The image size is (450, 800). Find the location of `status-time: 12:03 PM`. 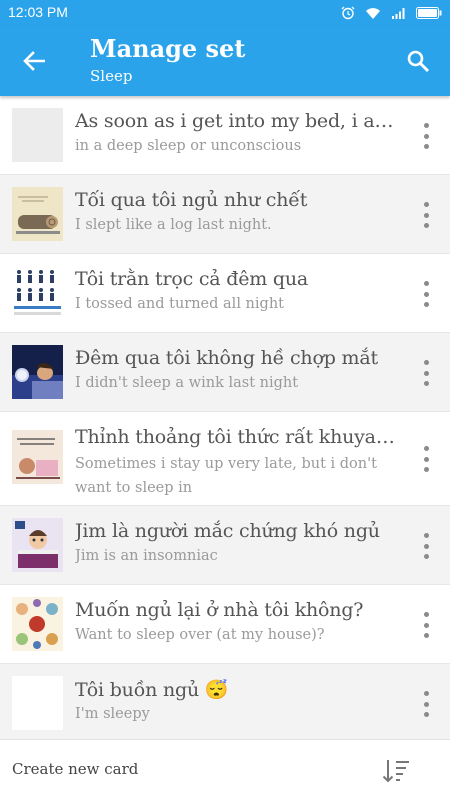

status-time: 12:03 PM is located at coordinates (38, 12).